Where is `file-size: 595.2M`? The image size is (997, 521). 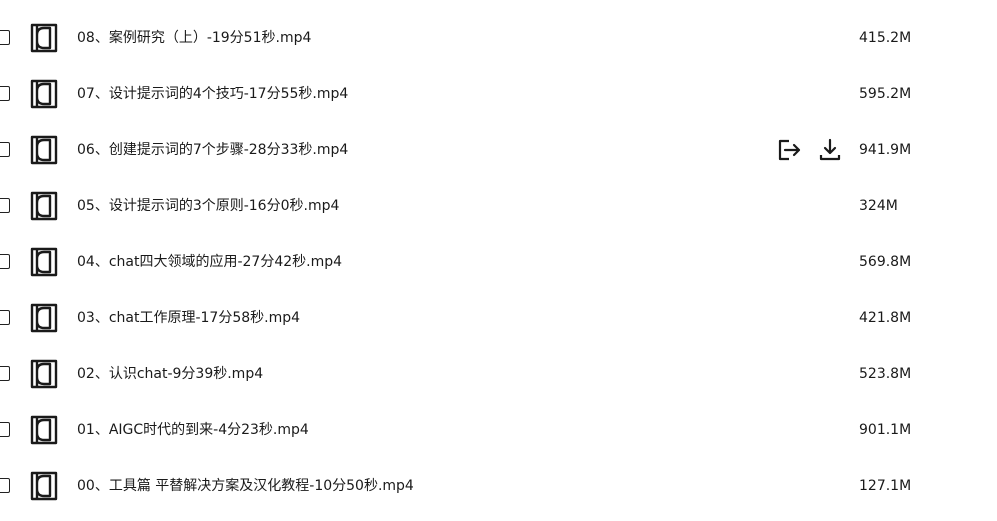 file-size: 595.2M is located at coordinates (885, 94).